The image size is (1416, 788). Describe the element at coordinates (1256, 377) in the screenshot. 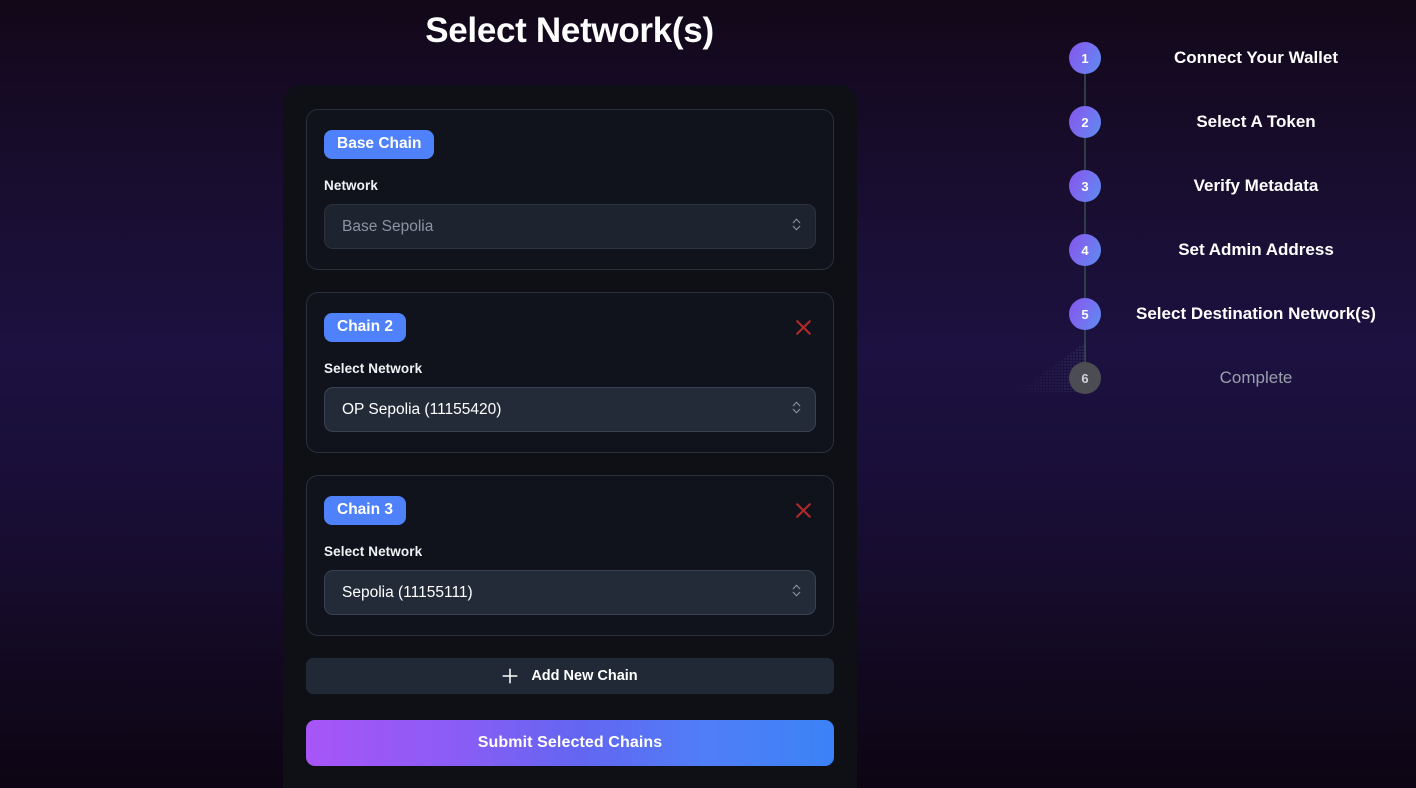

I see `step-label: Complete` at that location.